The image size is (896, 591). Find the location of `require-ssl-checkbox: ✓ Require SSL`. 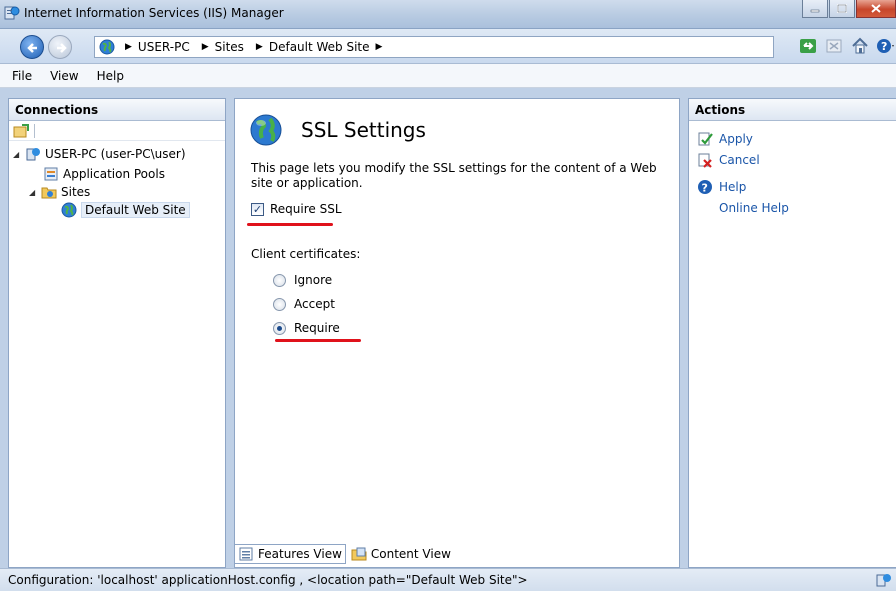

require-ssl-checkbox: ✓ Require SSL is located at coordinates (296, 209).